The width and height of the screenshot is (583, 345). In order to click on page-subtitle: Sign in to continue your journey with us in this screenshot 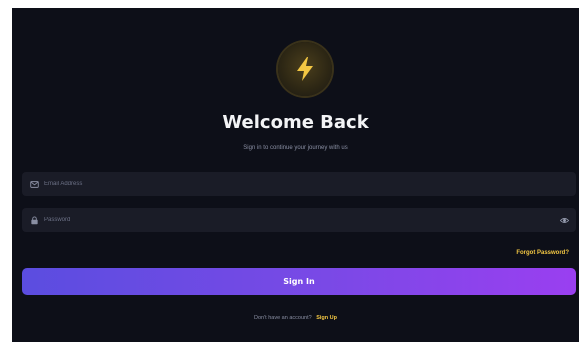, I will do `click(295, 148)`.